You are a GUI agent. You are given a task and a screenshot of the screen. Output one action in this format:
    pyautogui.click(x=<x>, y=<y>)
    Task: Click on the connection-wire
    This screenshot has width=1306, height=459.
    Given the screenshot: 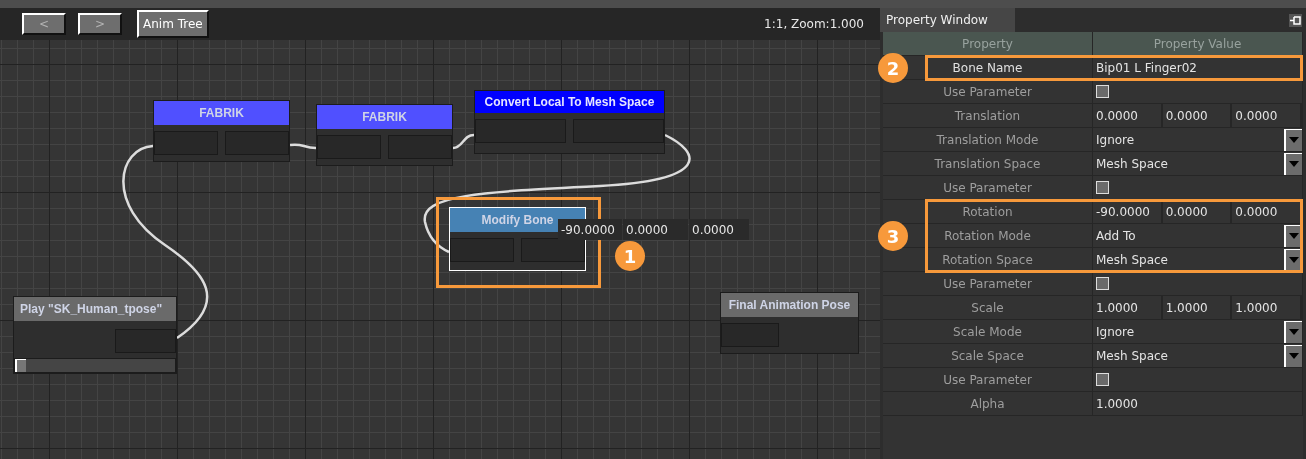 What is the action you would take?
    pyautogui.click(x=303, y=146)
    